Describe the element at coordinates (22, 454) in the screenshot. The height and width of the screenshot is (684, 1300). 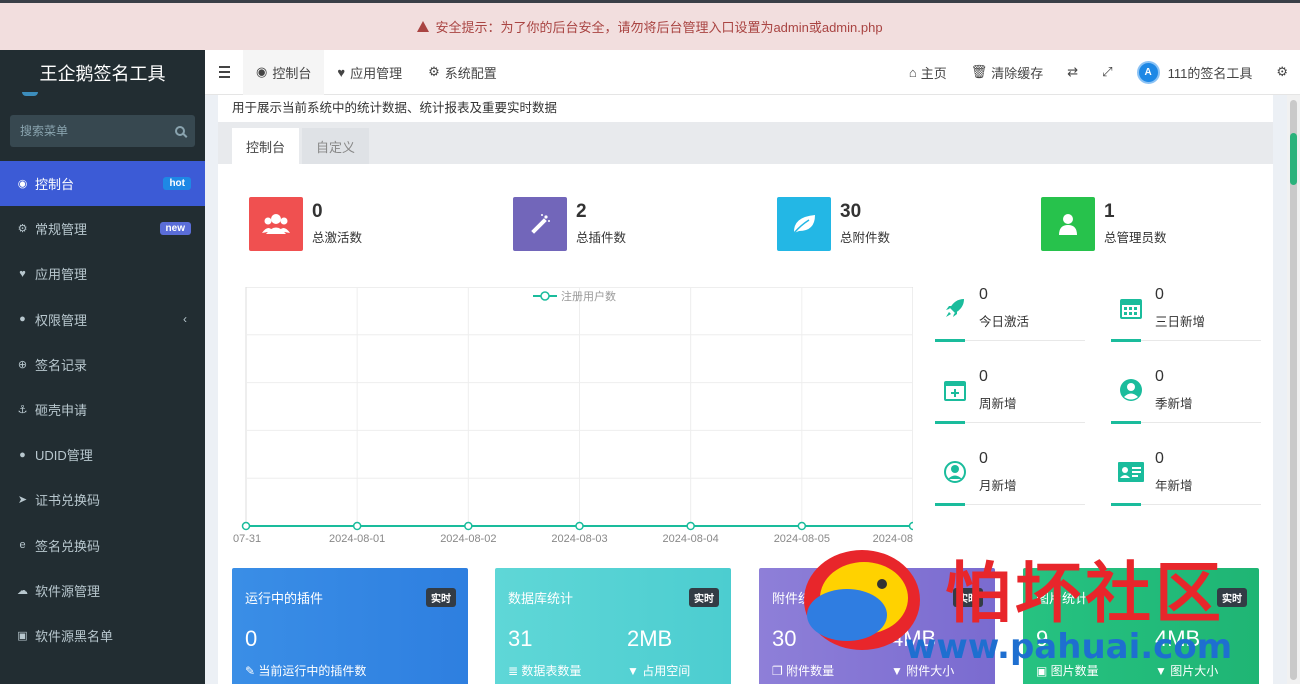
I see `apple-icon: ●` at that location.